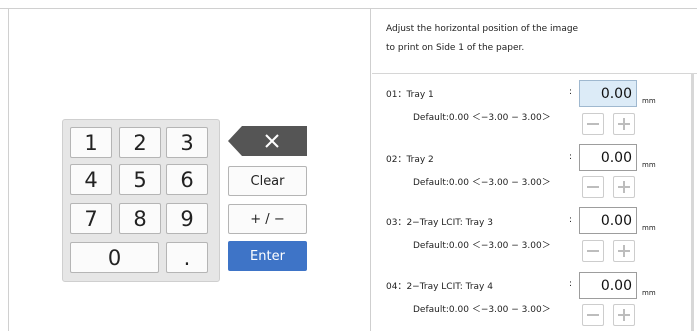  I want to click on tray-2-decrement-button, so click(593, 187).